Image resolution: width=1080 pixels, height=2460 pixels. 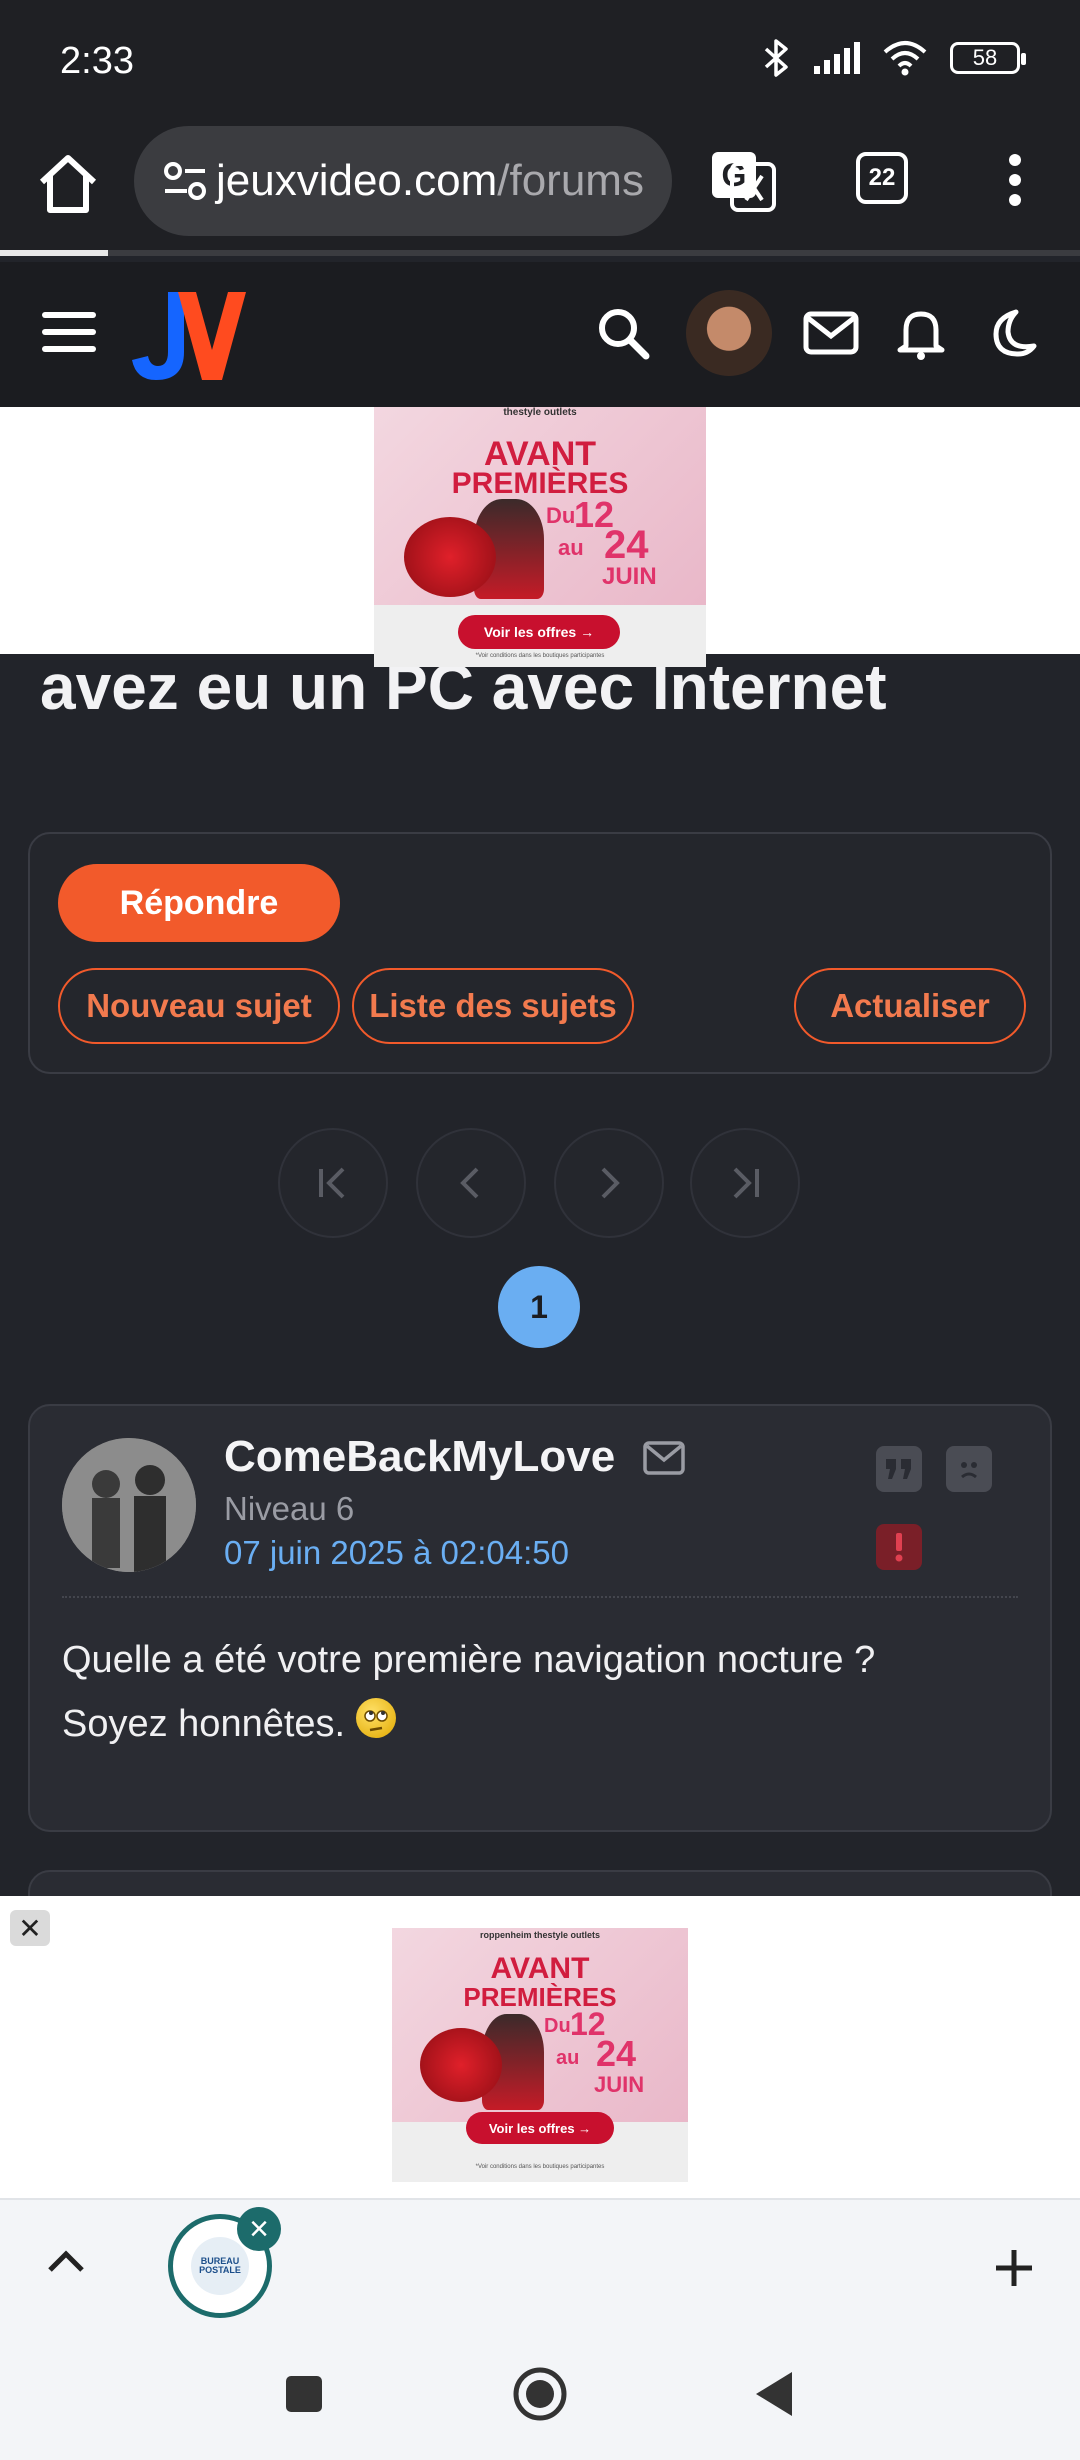 What do you see at coordinates (461, 2065) in the screenshot?
I see `bottom-ad-hat-image` at bounding box center [461, 2065].